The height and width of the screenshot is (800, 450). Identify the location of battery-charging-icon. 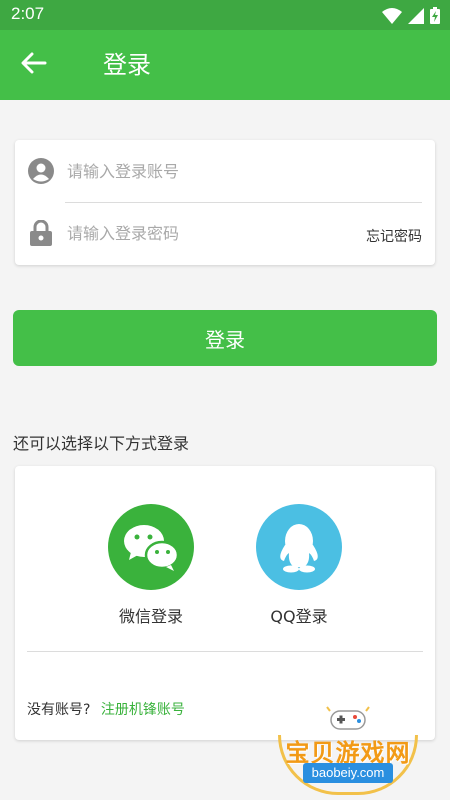
(435, 17).